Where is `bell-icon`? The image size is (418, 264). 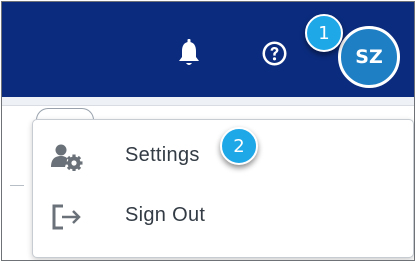 bell-icon is located at coordinates (189, 53).